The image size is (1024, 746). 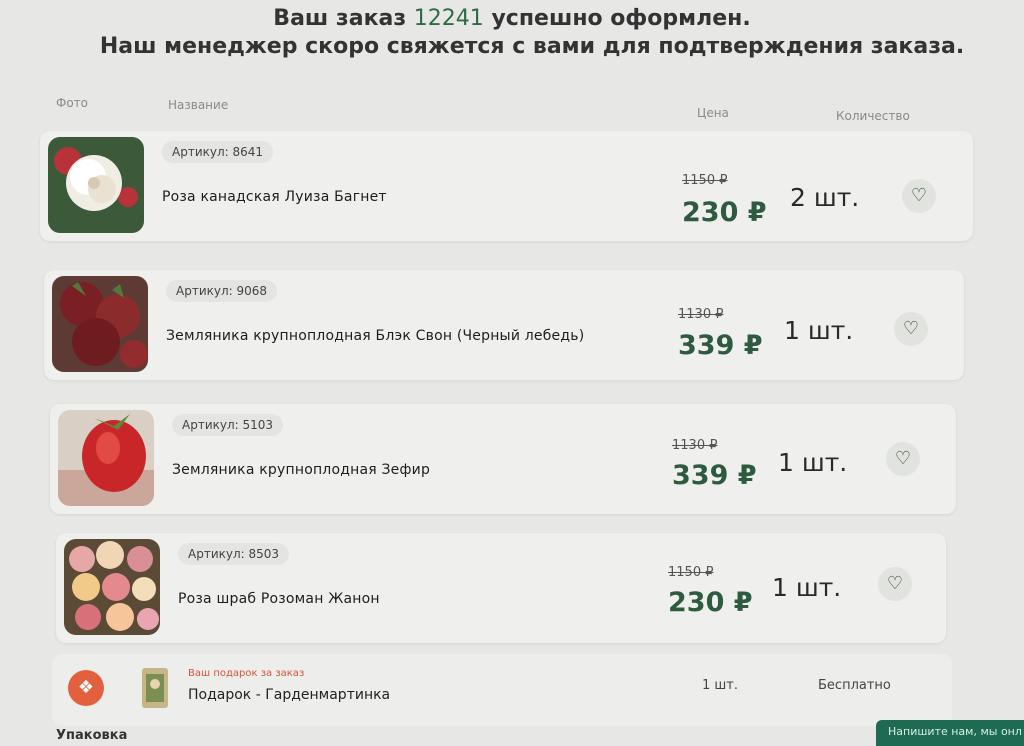 What do you see at coordinates (274, 197) in the screenshot?
I see `product-name: Роза канадская Луиза Багнет` at bounding box center [274, 197].